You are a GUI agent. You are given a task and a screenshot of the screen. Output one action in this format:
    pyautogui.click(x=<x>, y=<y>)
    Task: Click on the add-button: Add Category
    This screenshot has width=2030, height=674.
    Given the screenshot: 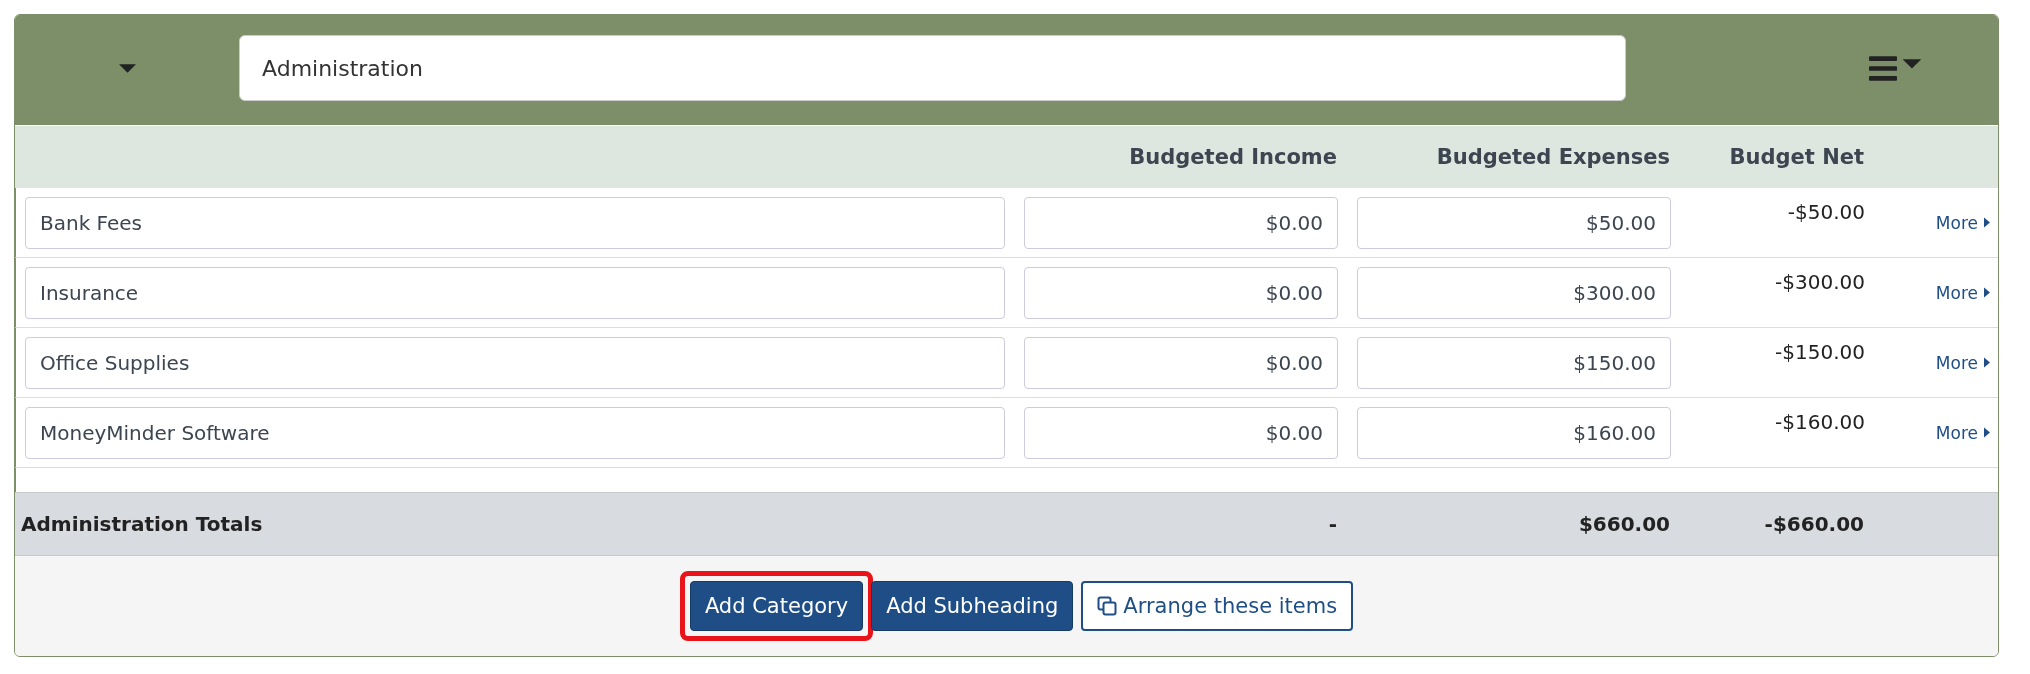 What is the action you would take?
    pyautogui.click(x=776, y=606)
    